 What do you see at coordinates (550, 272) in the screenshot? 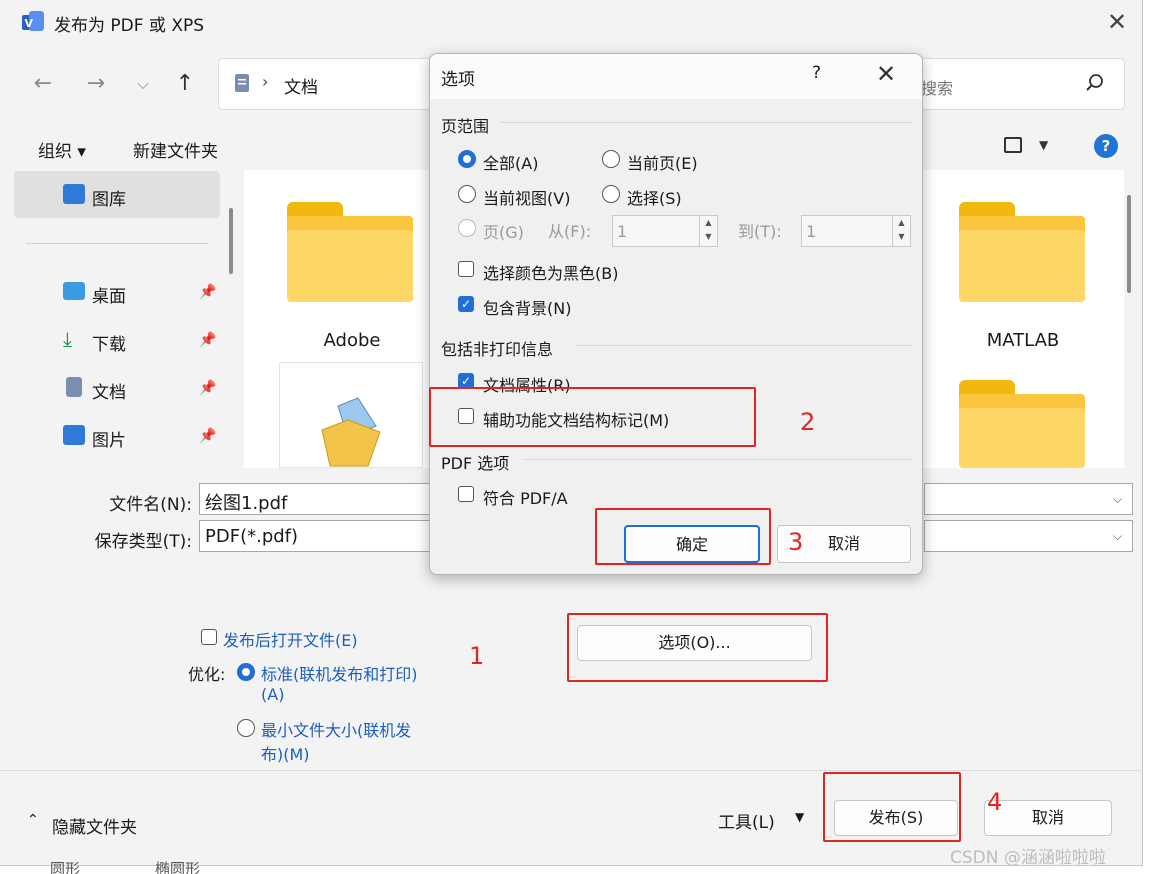
I see `select-black-label: 选择颜色为黑色(B)` at bounding box center [550, 272].